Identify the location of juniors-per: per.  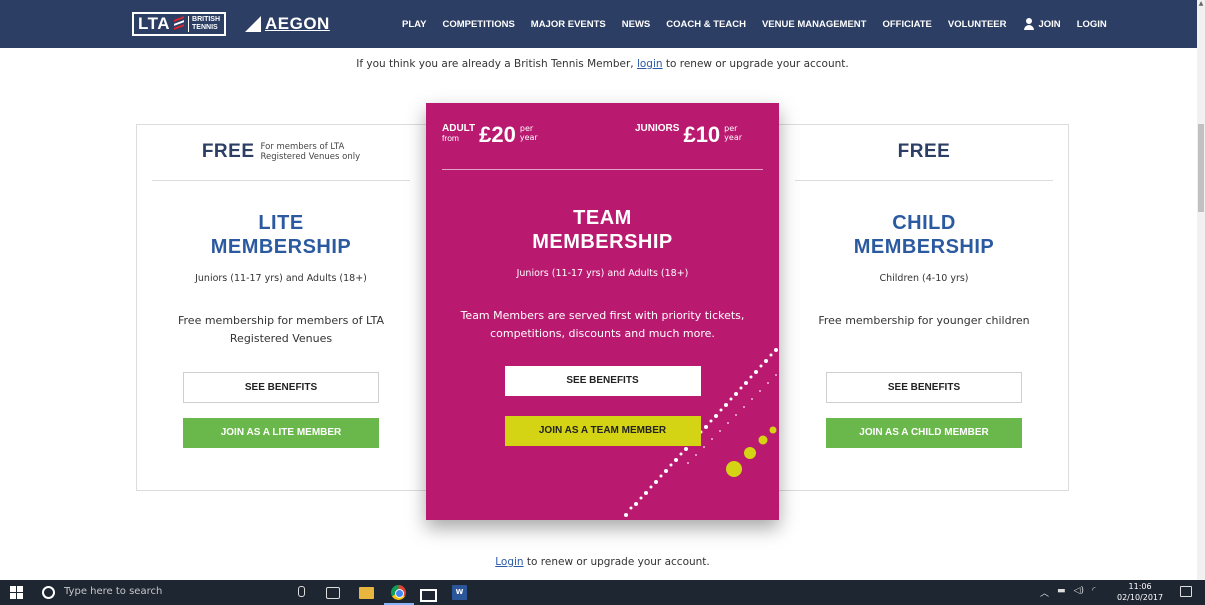
(731, 128).